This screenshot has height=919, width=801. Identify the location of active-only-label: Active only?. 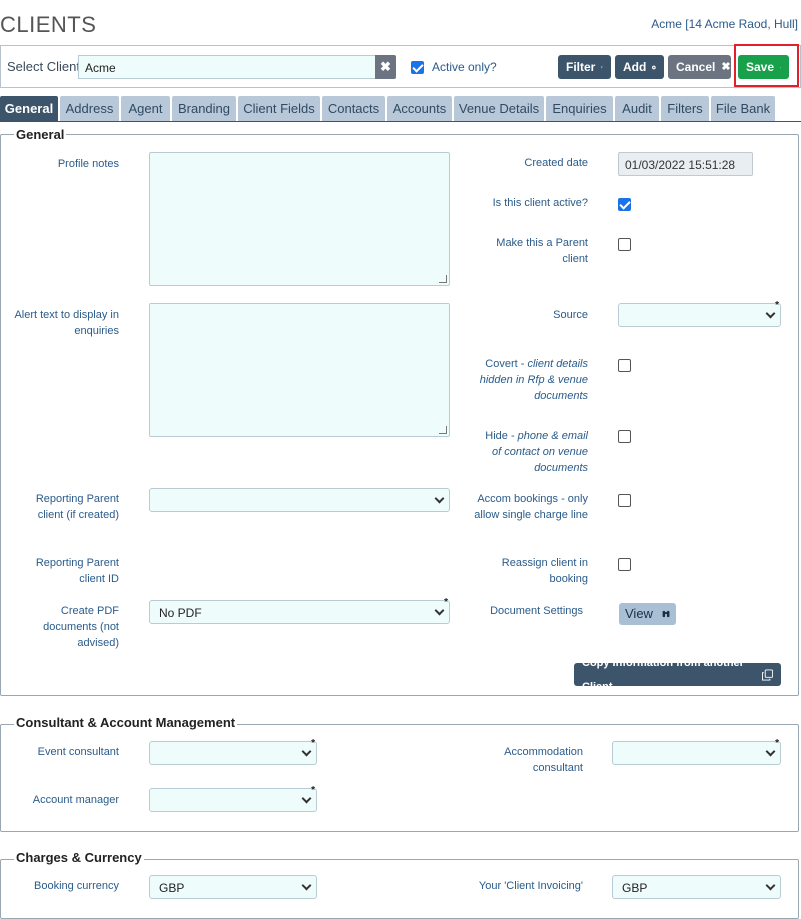
(464, 67).